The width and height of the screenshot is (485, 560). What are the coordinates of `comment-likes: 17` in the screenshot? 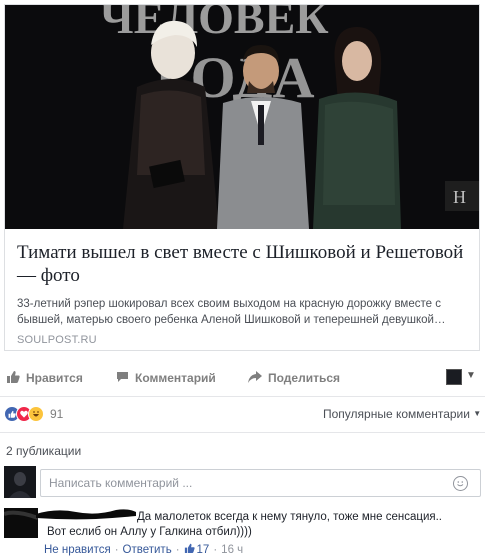 It's located at (197, 549).